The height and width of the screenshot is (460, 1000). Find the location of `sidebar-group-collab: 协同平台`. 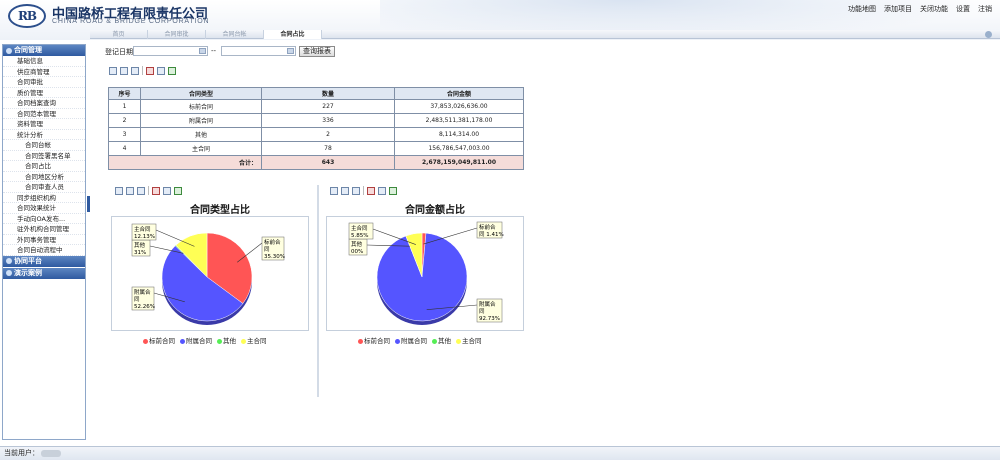

sidebar-group-collab: 协同平台 is located at coordinates (44, 261).